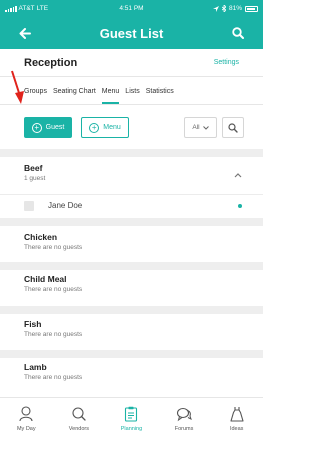 The width and height of the screenshot is (320, 452). I want to click on filter-select: All, so click(200, 127).